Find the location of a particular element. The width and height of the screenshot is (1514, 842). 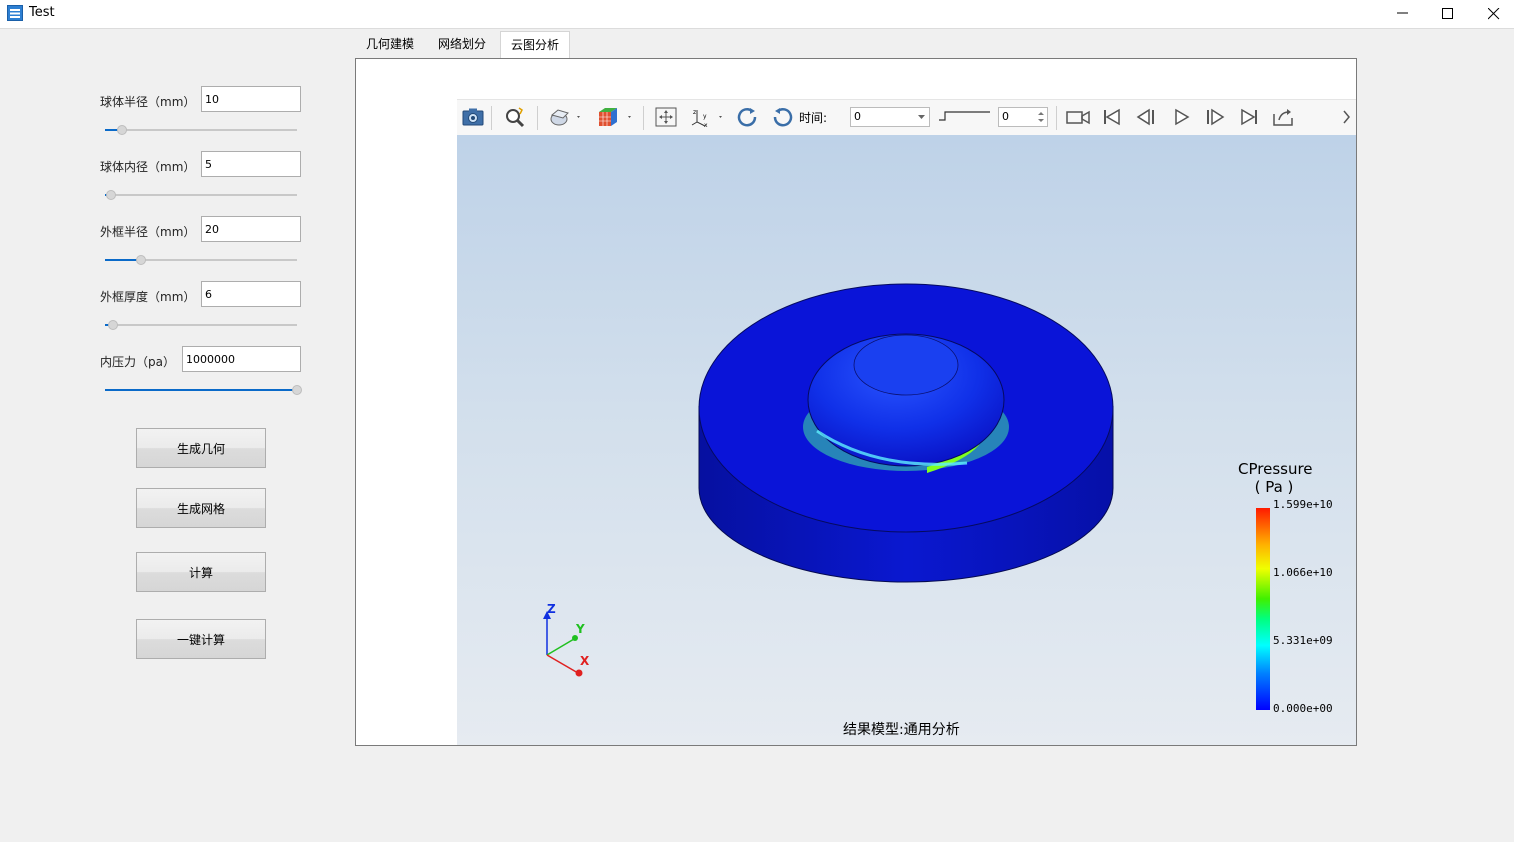

svg-text: z is located at coordinates (694, 112).